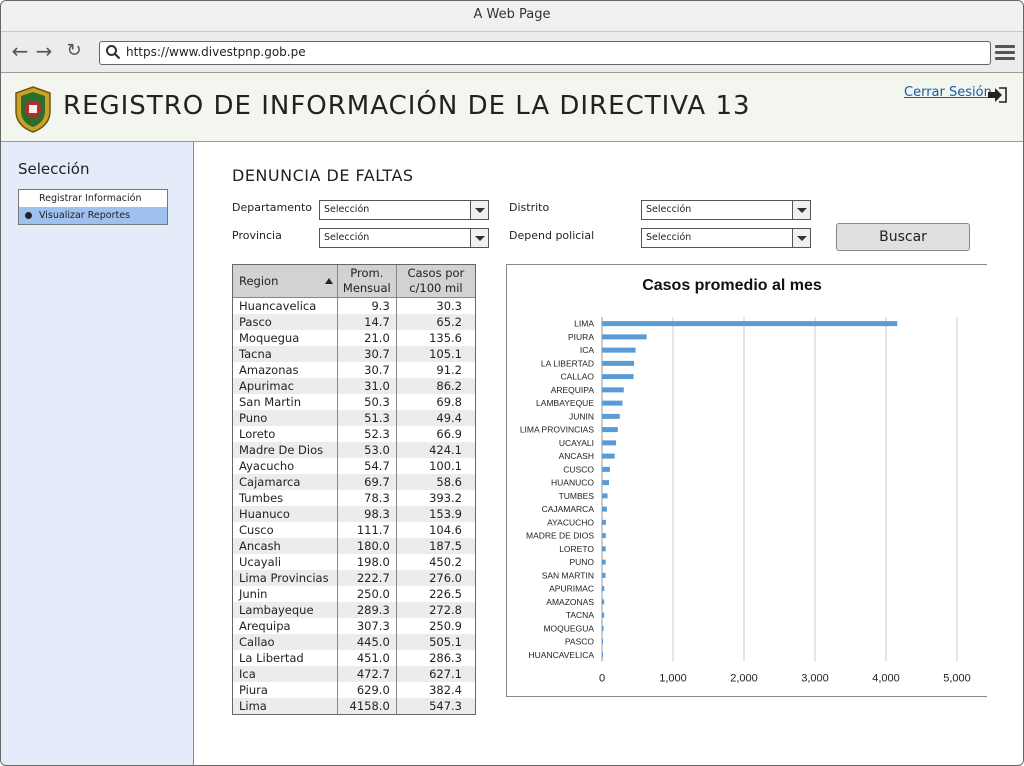  I want to click on provincia-label: Provincia, so click(257, 235).